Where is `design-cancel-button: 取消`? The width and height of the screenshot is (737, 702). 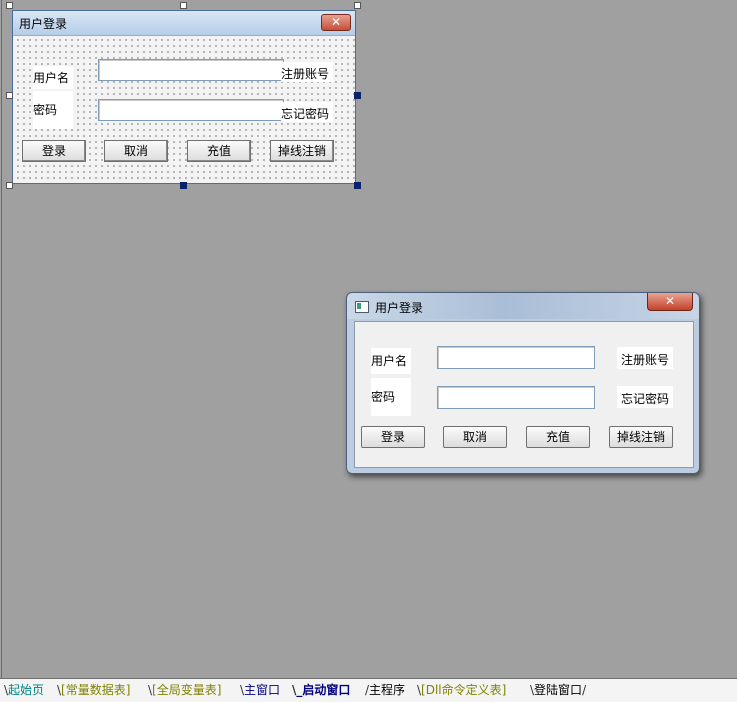 design-cancel-button: 取消 is located at coordinates (136, 151).